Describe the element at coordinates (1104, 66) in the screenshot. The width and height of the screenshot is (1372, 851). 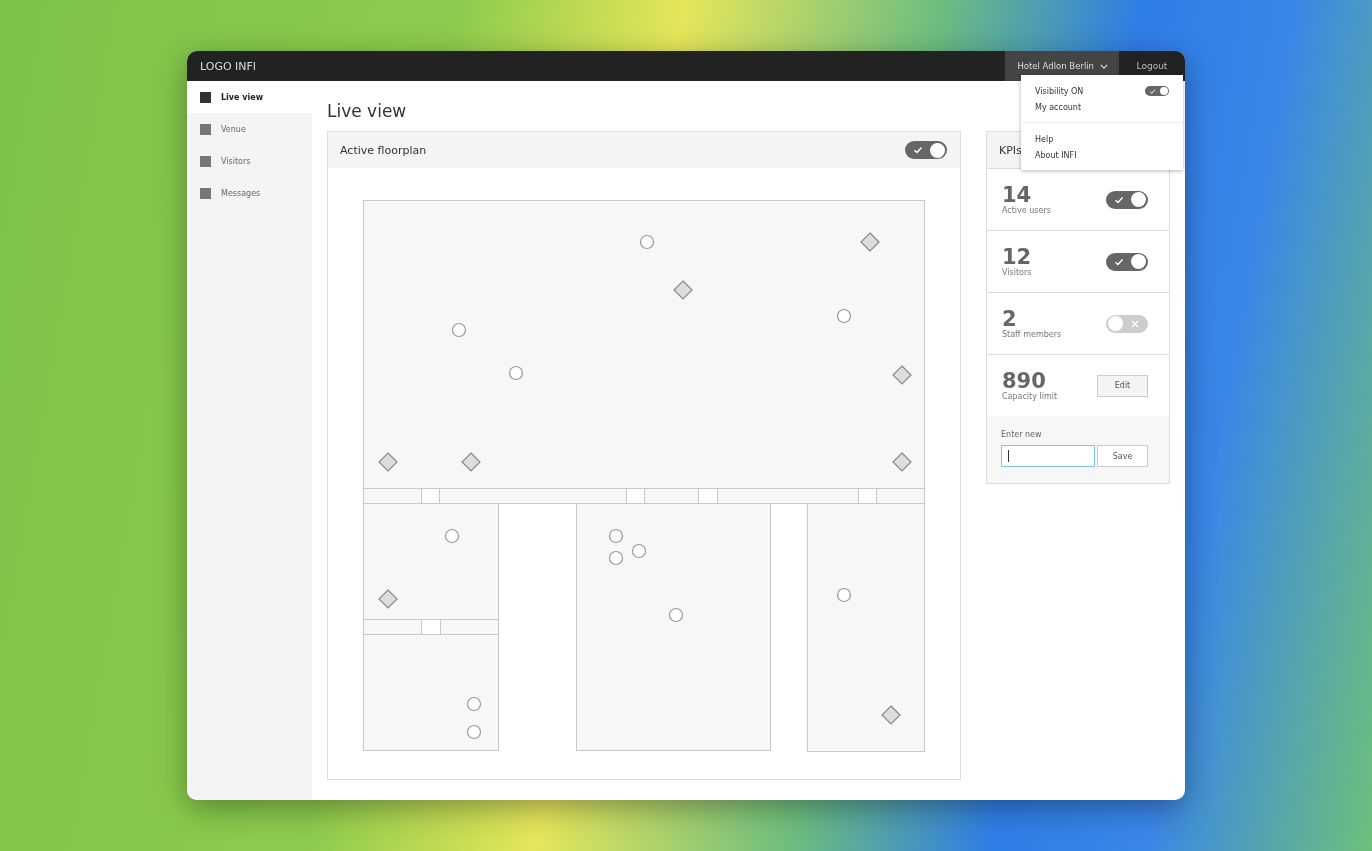
I see `caret-icon` at that location.